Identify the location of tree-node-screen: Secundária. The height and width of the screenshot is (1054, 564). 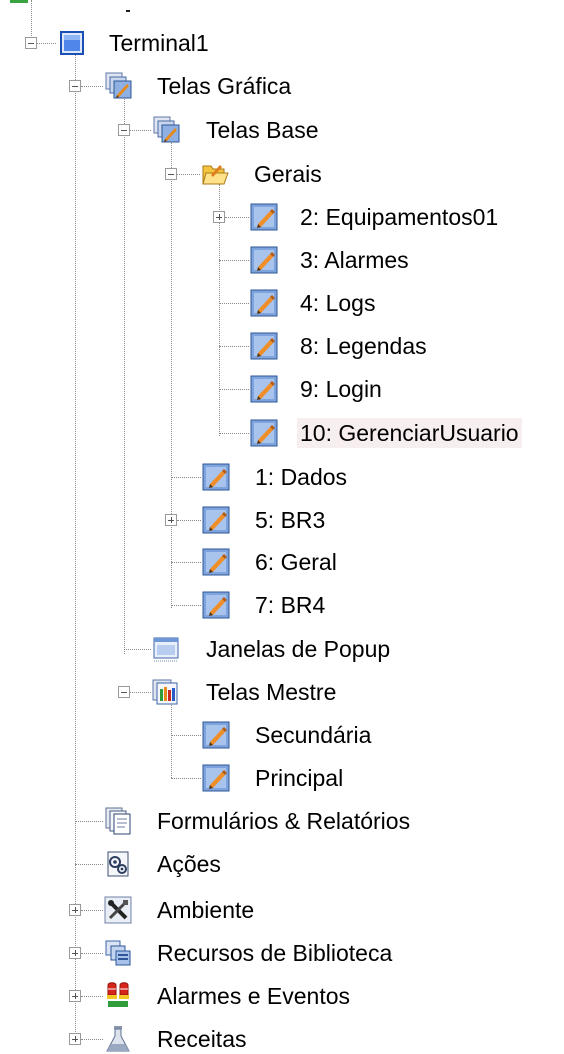
(313, 735).